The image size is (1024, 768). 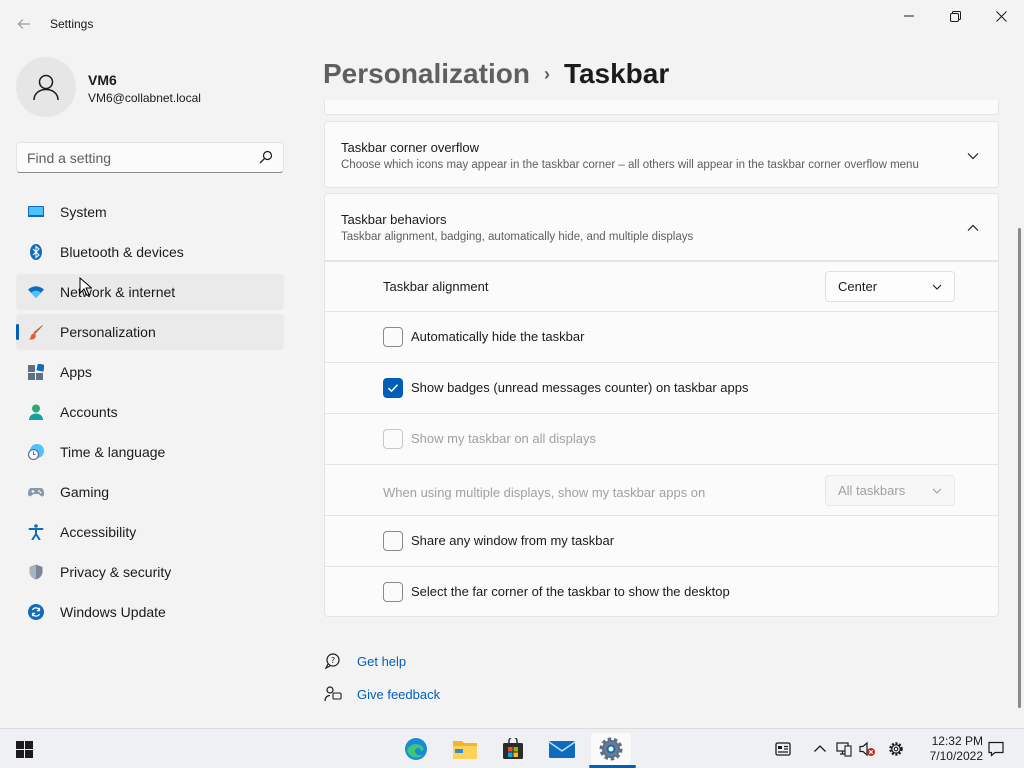 What do you see at coordinates (426, 74) in the screenshot?
I see `breadcrumb-parent: Personalization` at bounding box center [426, 74].